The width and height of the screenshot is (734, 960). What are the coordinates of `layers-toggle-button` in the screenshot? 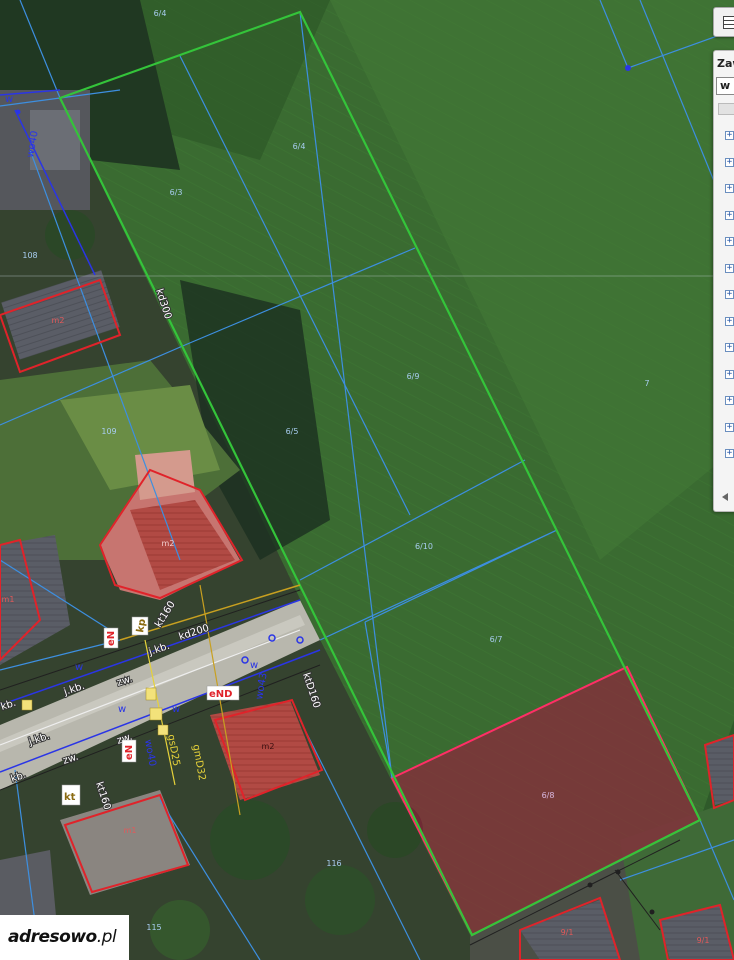 It's located at (723, 22).